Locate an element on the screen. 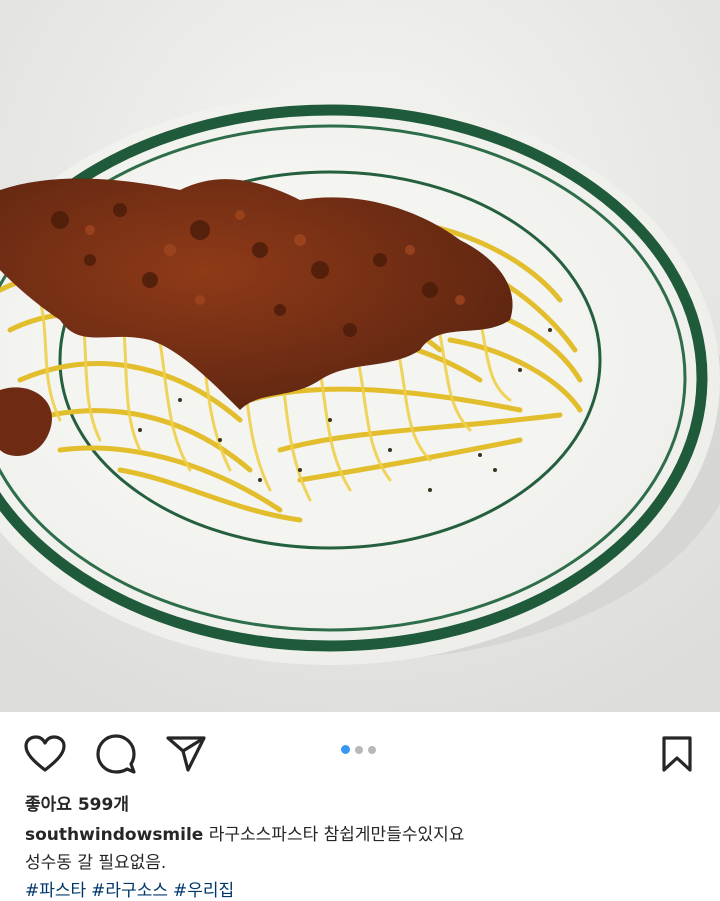 Image resolution: width=720 pixels, height=901 pixels. like-button is located at coordinates (45, 754).